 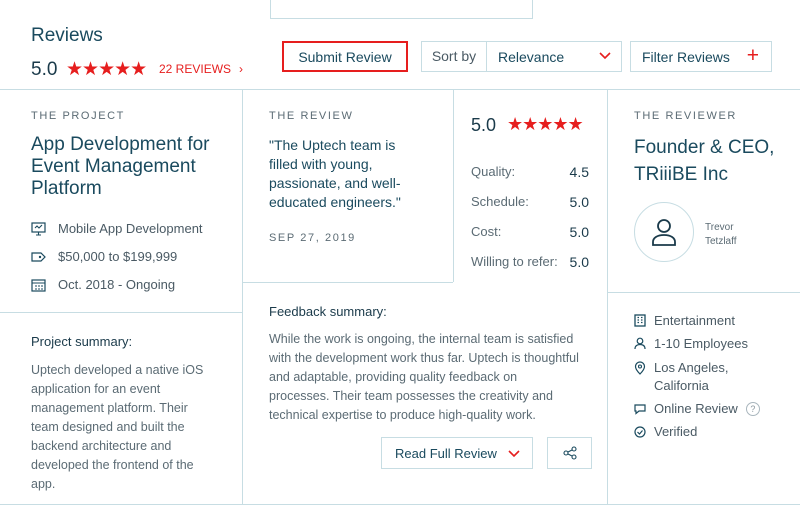 I want to click on submit-review-button: Submit Review, so click(x=345, y=56).